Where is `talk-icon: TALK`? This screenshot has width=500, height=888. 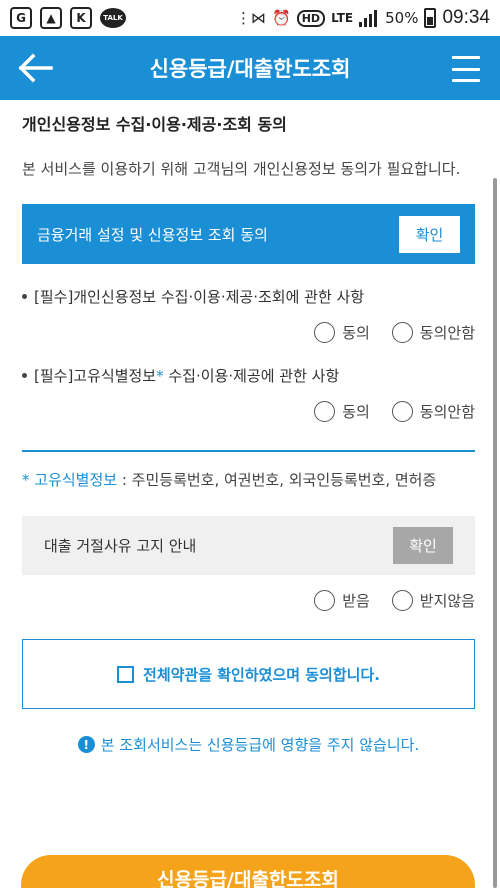 talk-icon: TALK is located at coordinates (113, 18).